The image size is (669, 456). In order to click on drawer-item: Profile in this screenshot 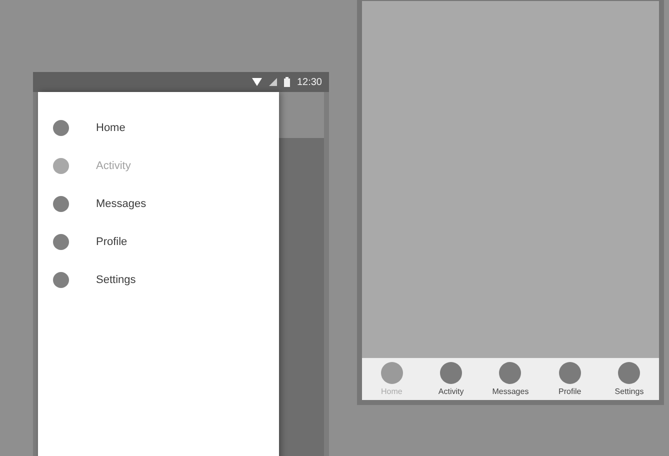, I will do `click(158, 242)`.